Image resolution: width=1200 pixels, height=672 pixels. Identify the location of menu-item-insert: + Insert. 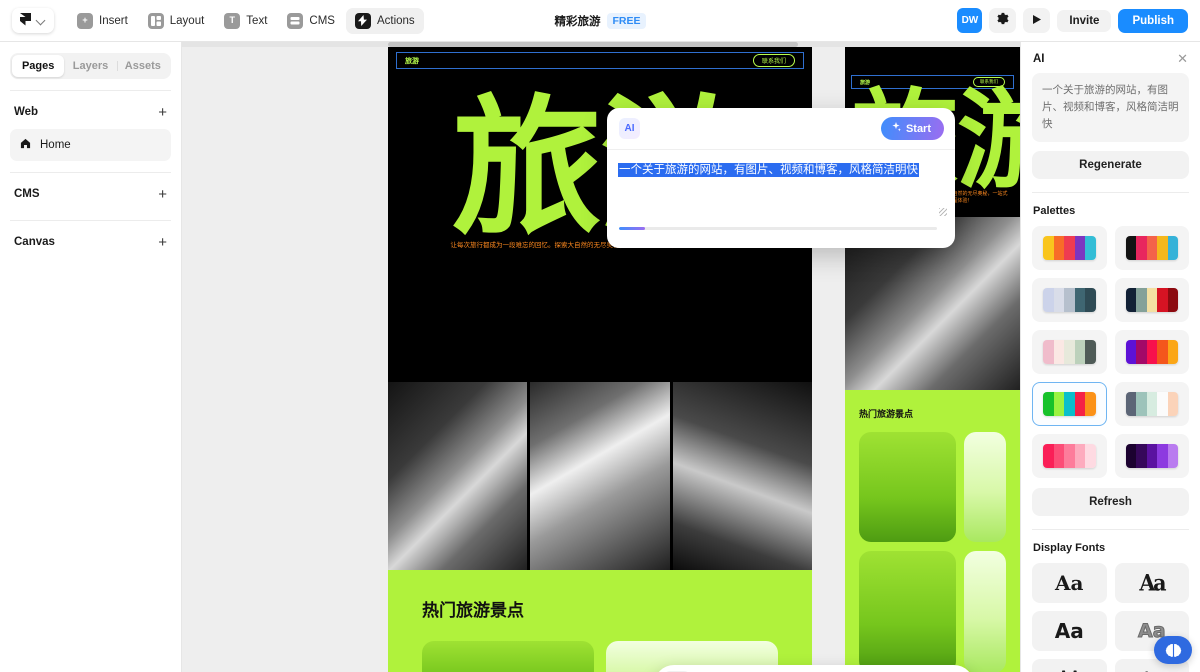
(102, 21).